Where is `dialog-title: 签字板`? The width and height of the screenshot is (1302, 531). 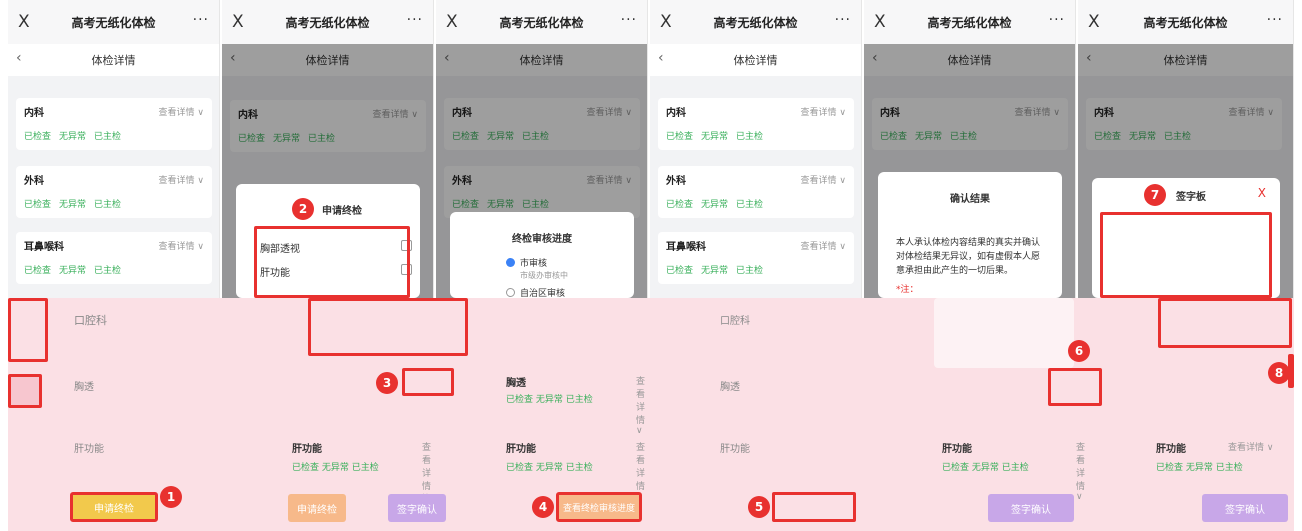 dialog-title: 签字板 is located at coordinates (1191, 197).